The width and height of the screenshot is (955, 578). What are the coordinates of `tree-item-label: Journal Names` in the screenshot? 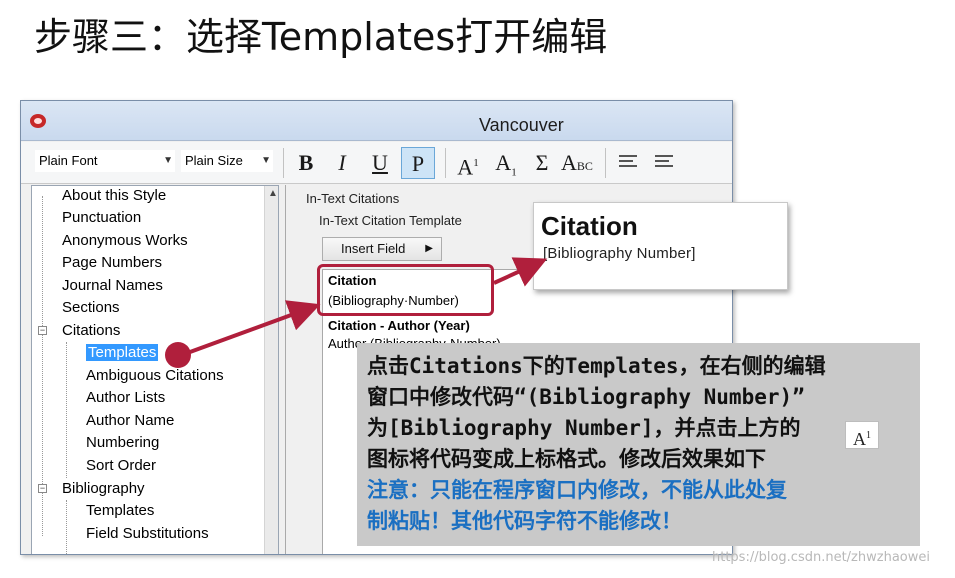 It's located at (112, 285).